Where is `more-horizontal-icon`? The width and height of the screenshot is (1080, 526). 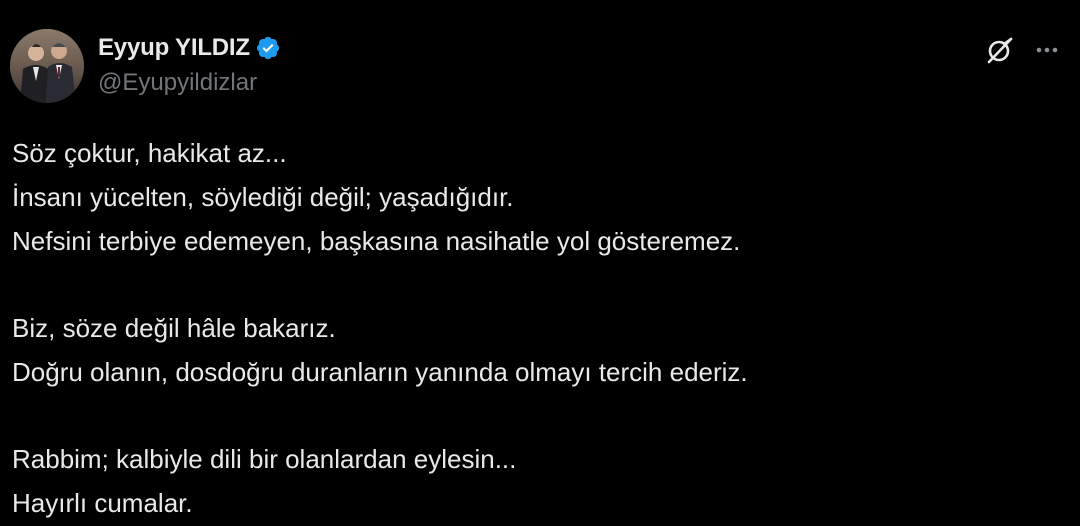
more-horizontal-icon is located at coordinates (1047, 50).